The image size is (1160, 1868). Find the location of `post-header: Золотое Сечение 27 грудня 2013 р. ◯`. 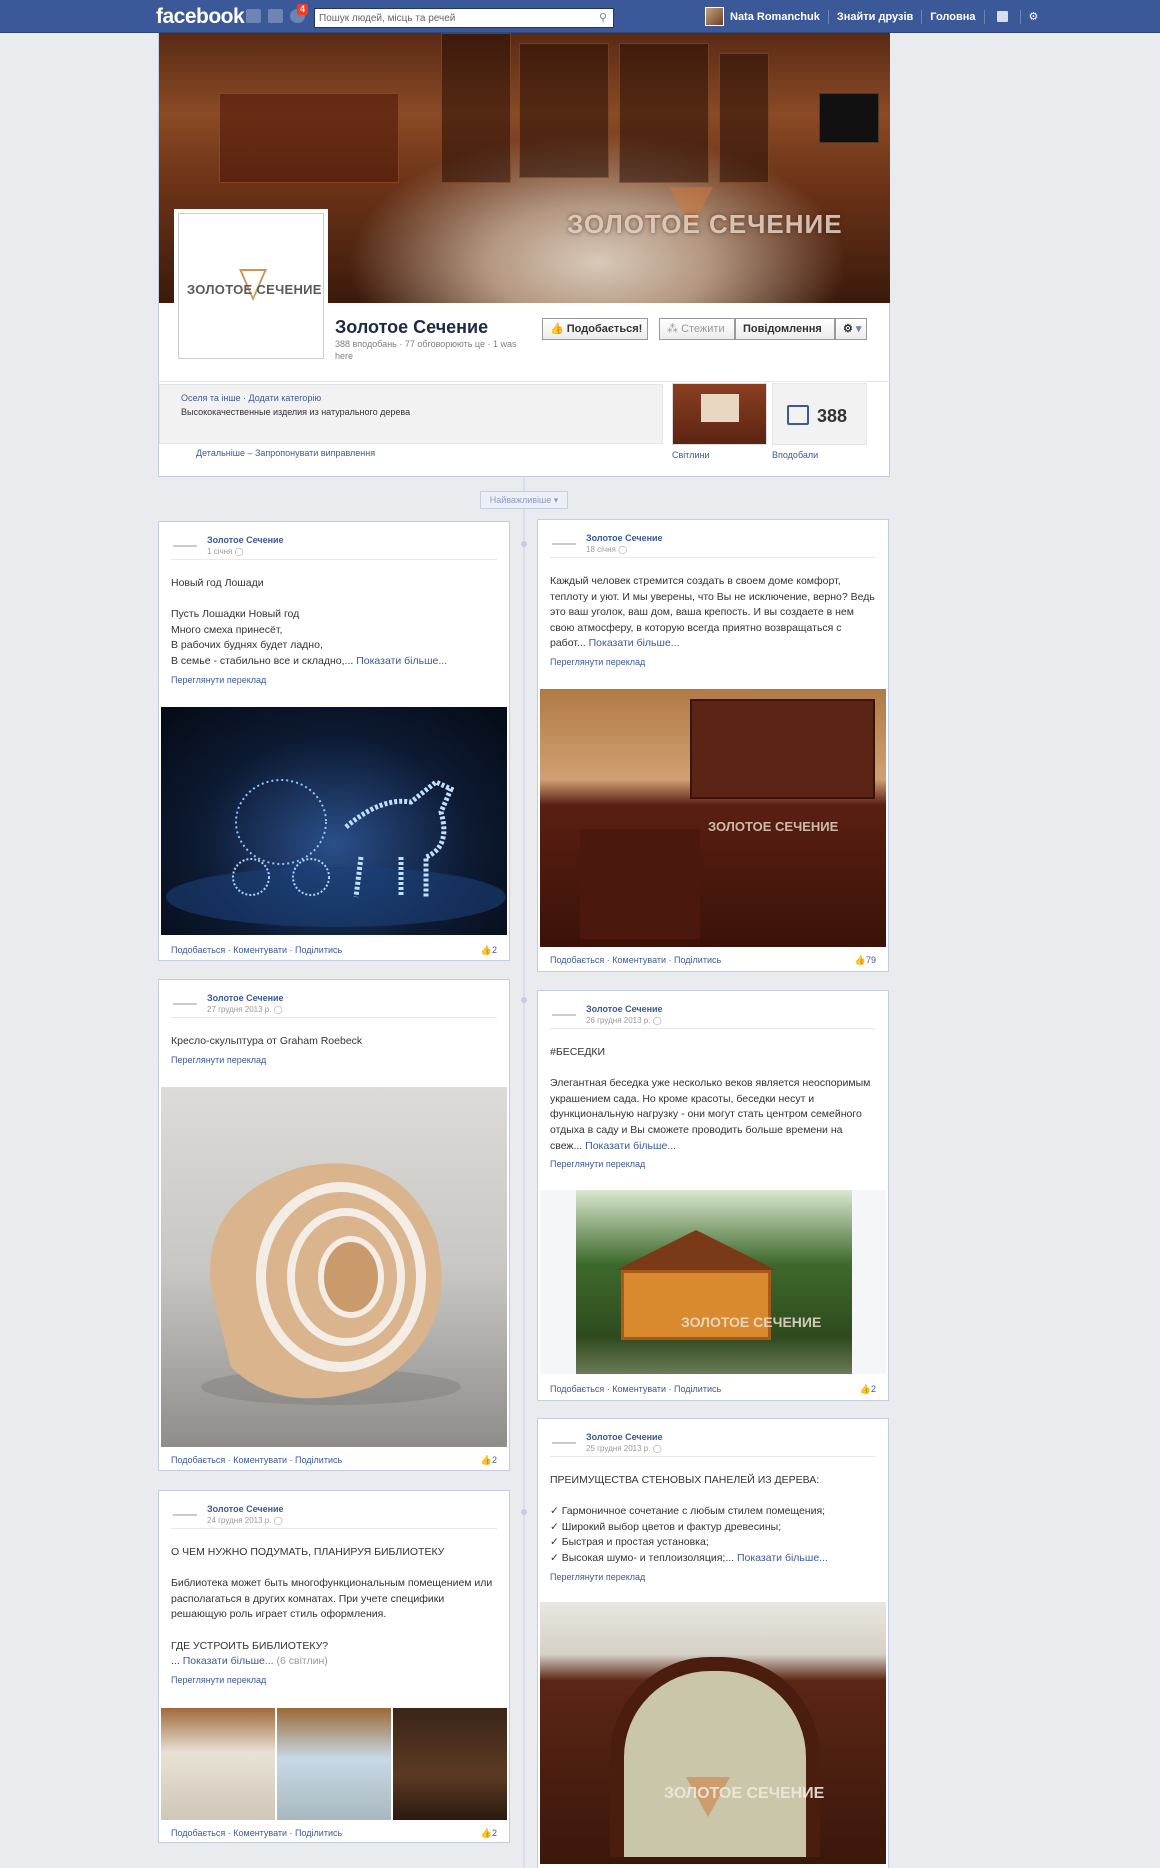

post-header: Золотое Сечение 27 грудня 2013 р. ◯ is located at coordinates (334, 999).